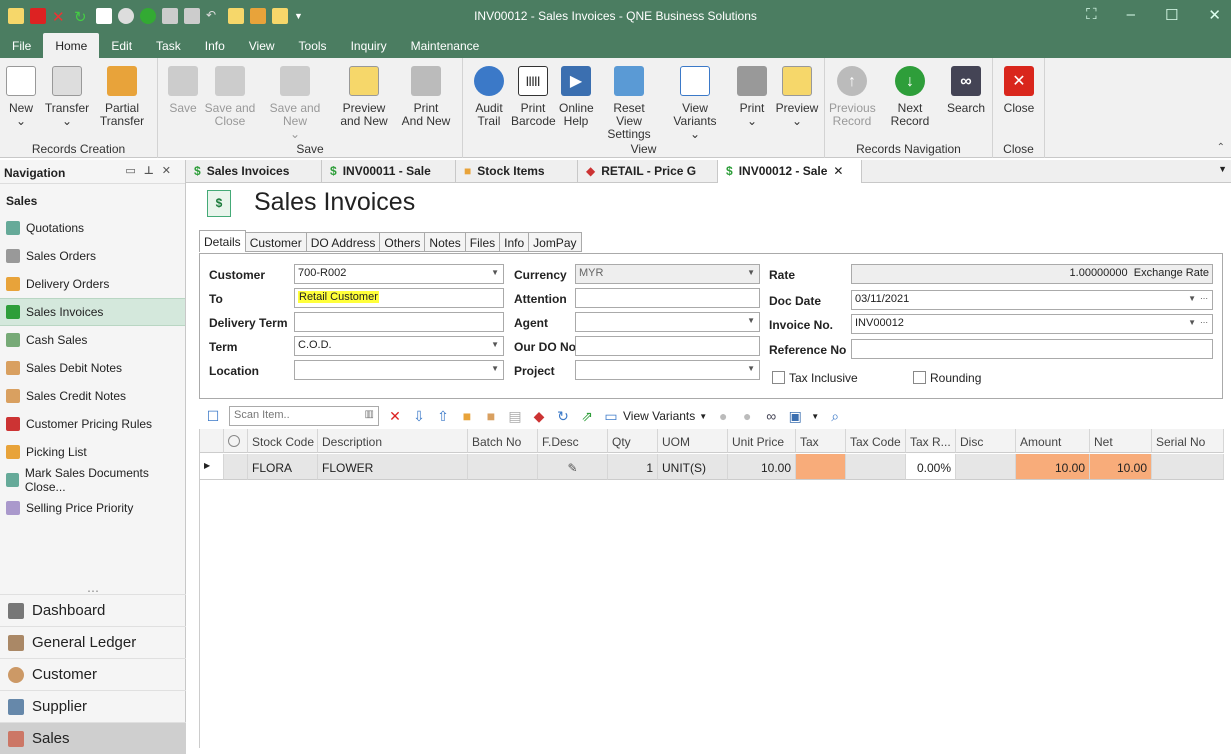 The height and width of the screenshot is (754, 1231). Describe the element at coordinates (92, 452) in the screenshot. I see `nav-item-picking-list: Picking List` at that location.